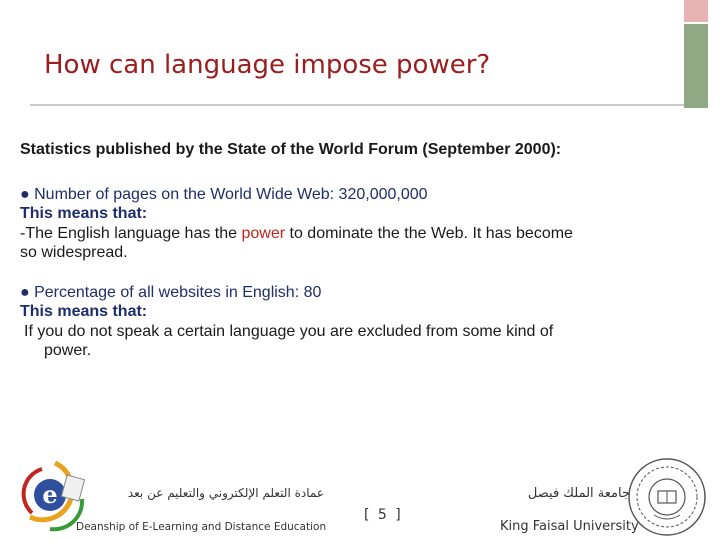  I want to click on point-pages-explanation-cont: so widespread., so click(74, 252).